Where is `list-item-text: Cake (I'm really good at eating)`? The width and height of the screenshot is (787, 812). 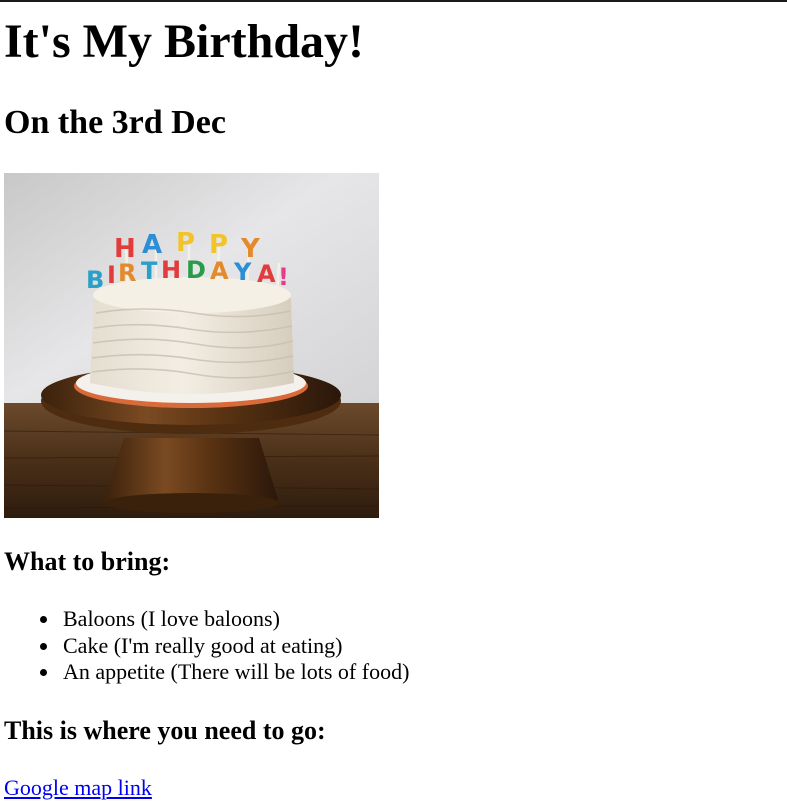 list-item-text: Cake (I'm really good at eating) is located at coordinates (203, 645).